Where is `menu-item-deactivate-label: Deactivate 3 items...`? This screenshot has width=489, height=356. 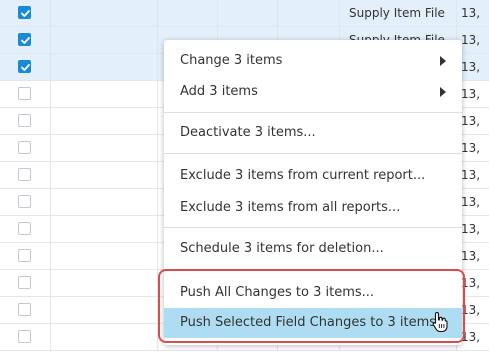
menu-item-deactivate-label: Deactivate 3 items... is located at coordinates (248, 132).